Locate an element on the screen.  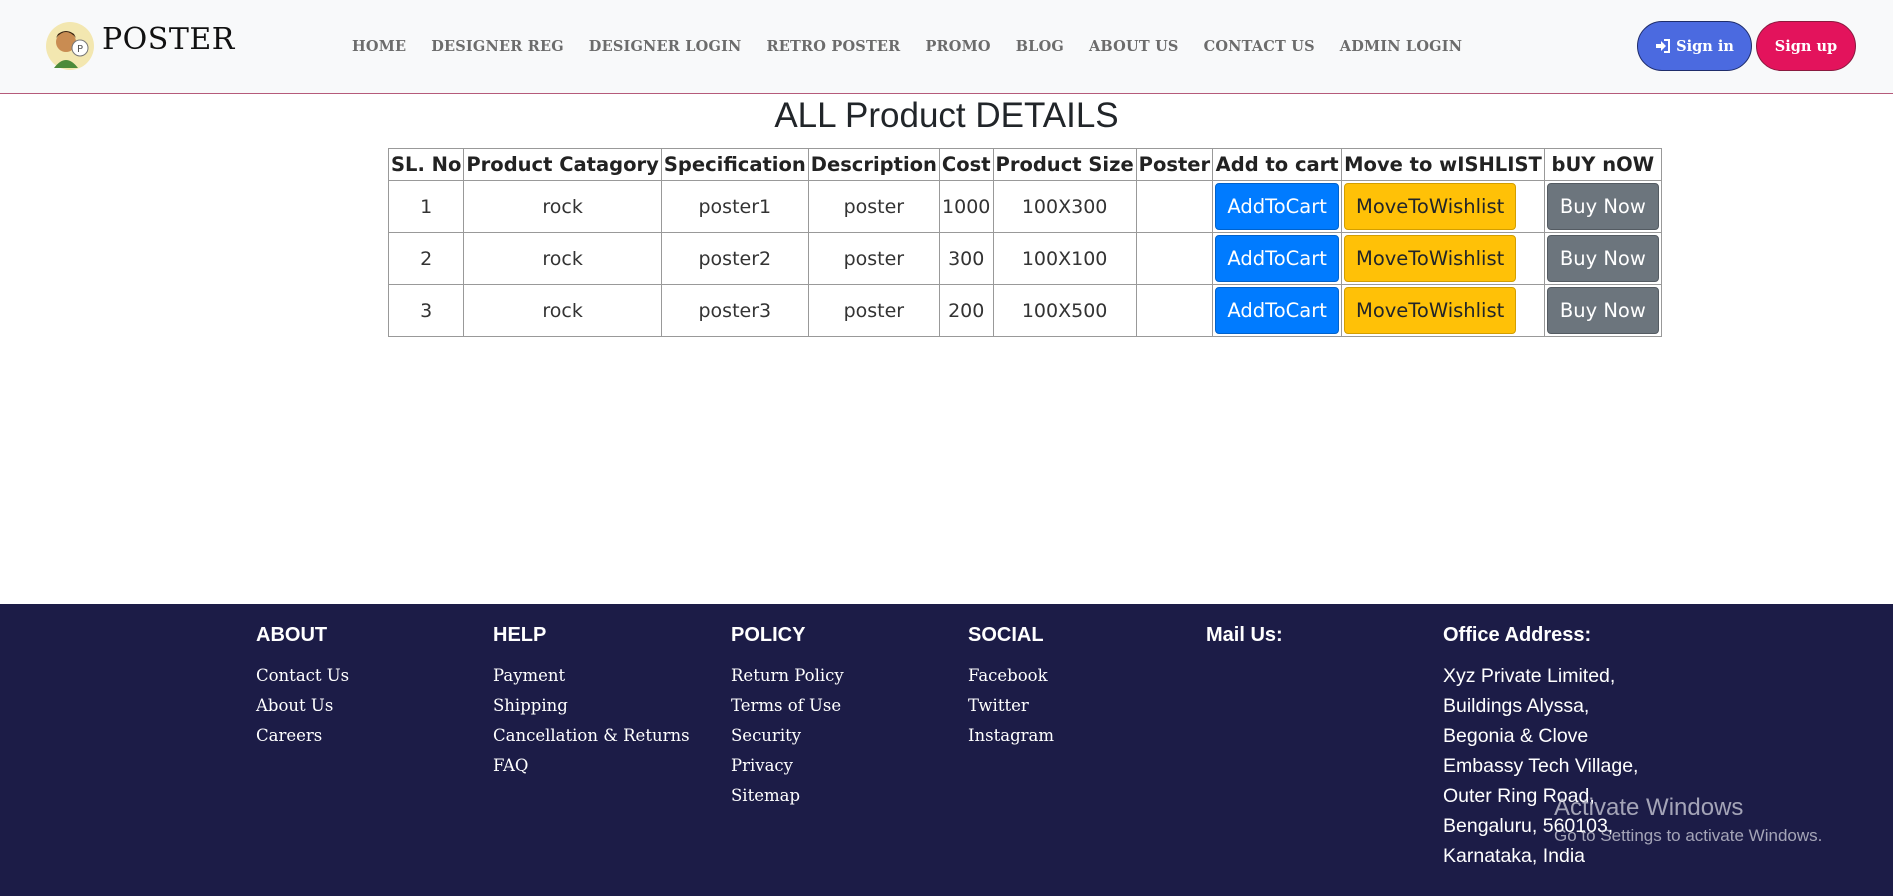
nav-about-us: ABOUT US is located at coordinates (1134, 46).